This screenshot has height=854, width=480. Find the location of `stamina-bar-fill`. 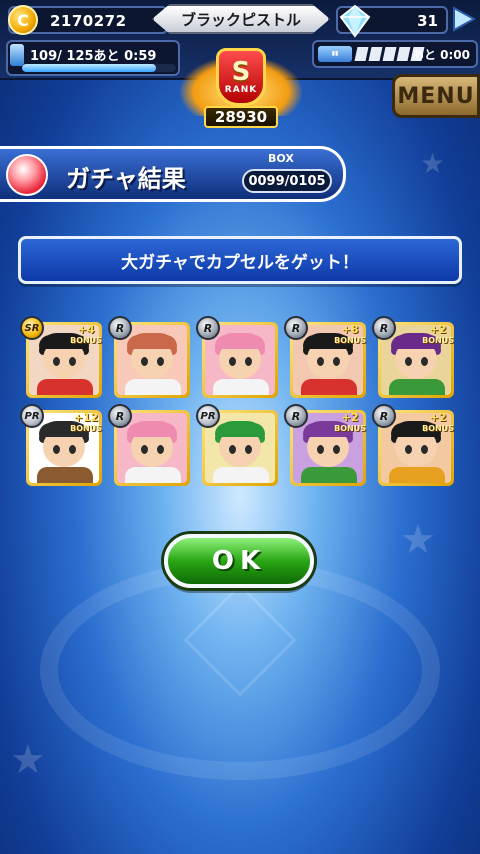

stamina-bar-fill is located at coordinates (89, 68).